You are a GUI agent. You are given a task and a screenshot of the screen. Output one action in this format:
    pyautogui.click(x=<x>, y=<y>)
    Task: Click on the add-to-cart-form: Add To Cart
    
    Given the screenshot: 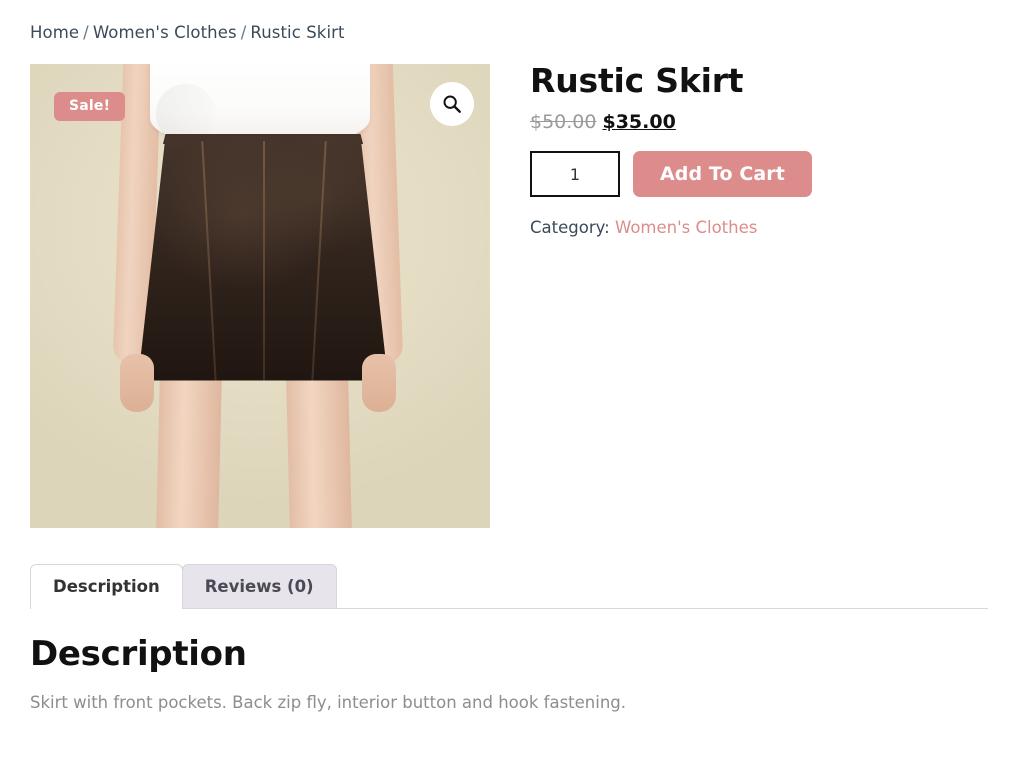 What is the action you would take?
    pyautogui.click(x=765, y=174)
    